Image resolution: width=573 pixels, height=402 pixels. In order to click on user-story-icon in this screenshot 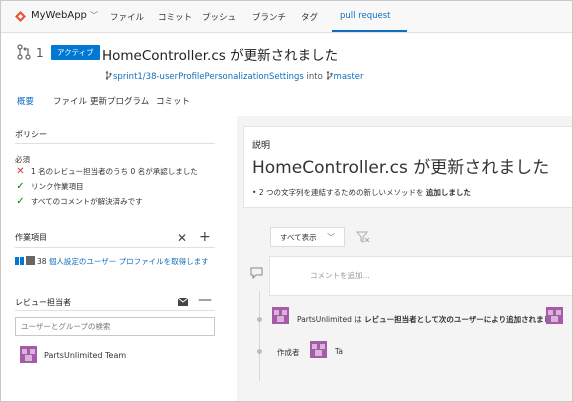, I will do `click(30, 260)`.